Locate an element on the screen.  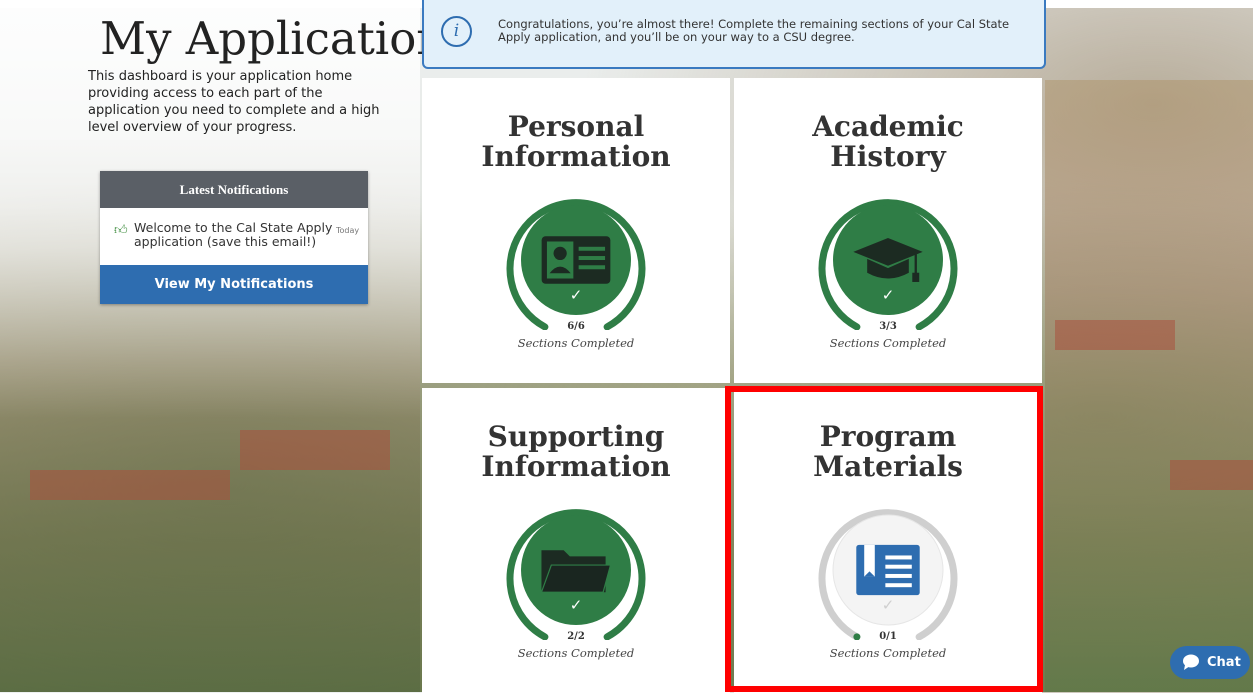
sections-count: 0/1 is located at coordinates (888, 636).